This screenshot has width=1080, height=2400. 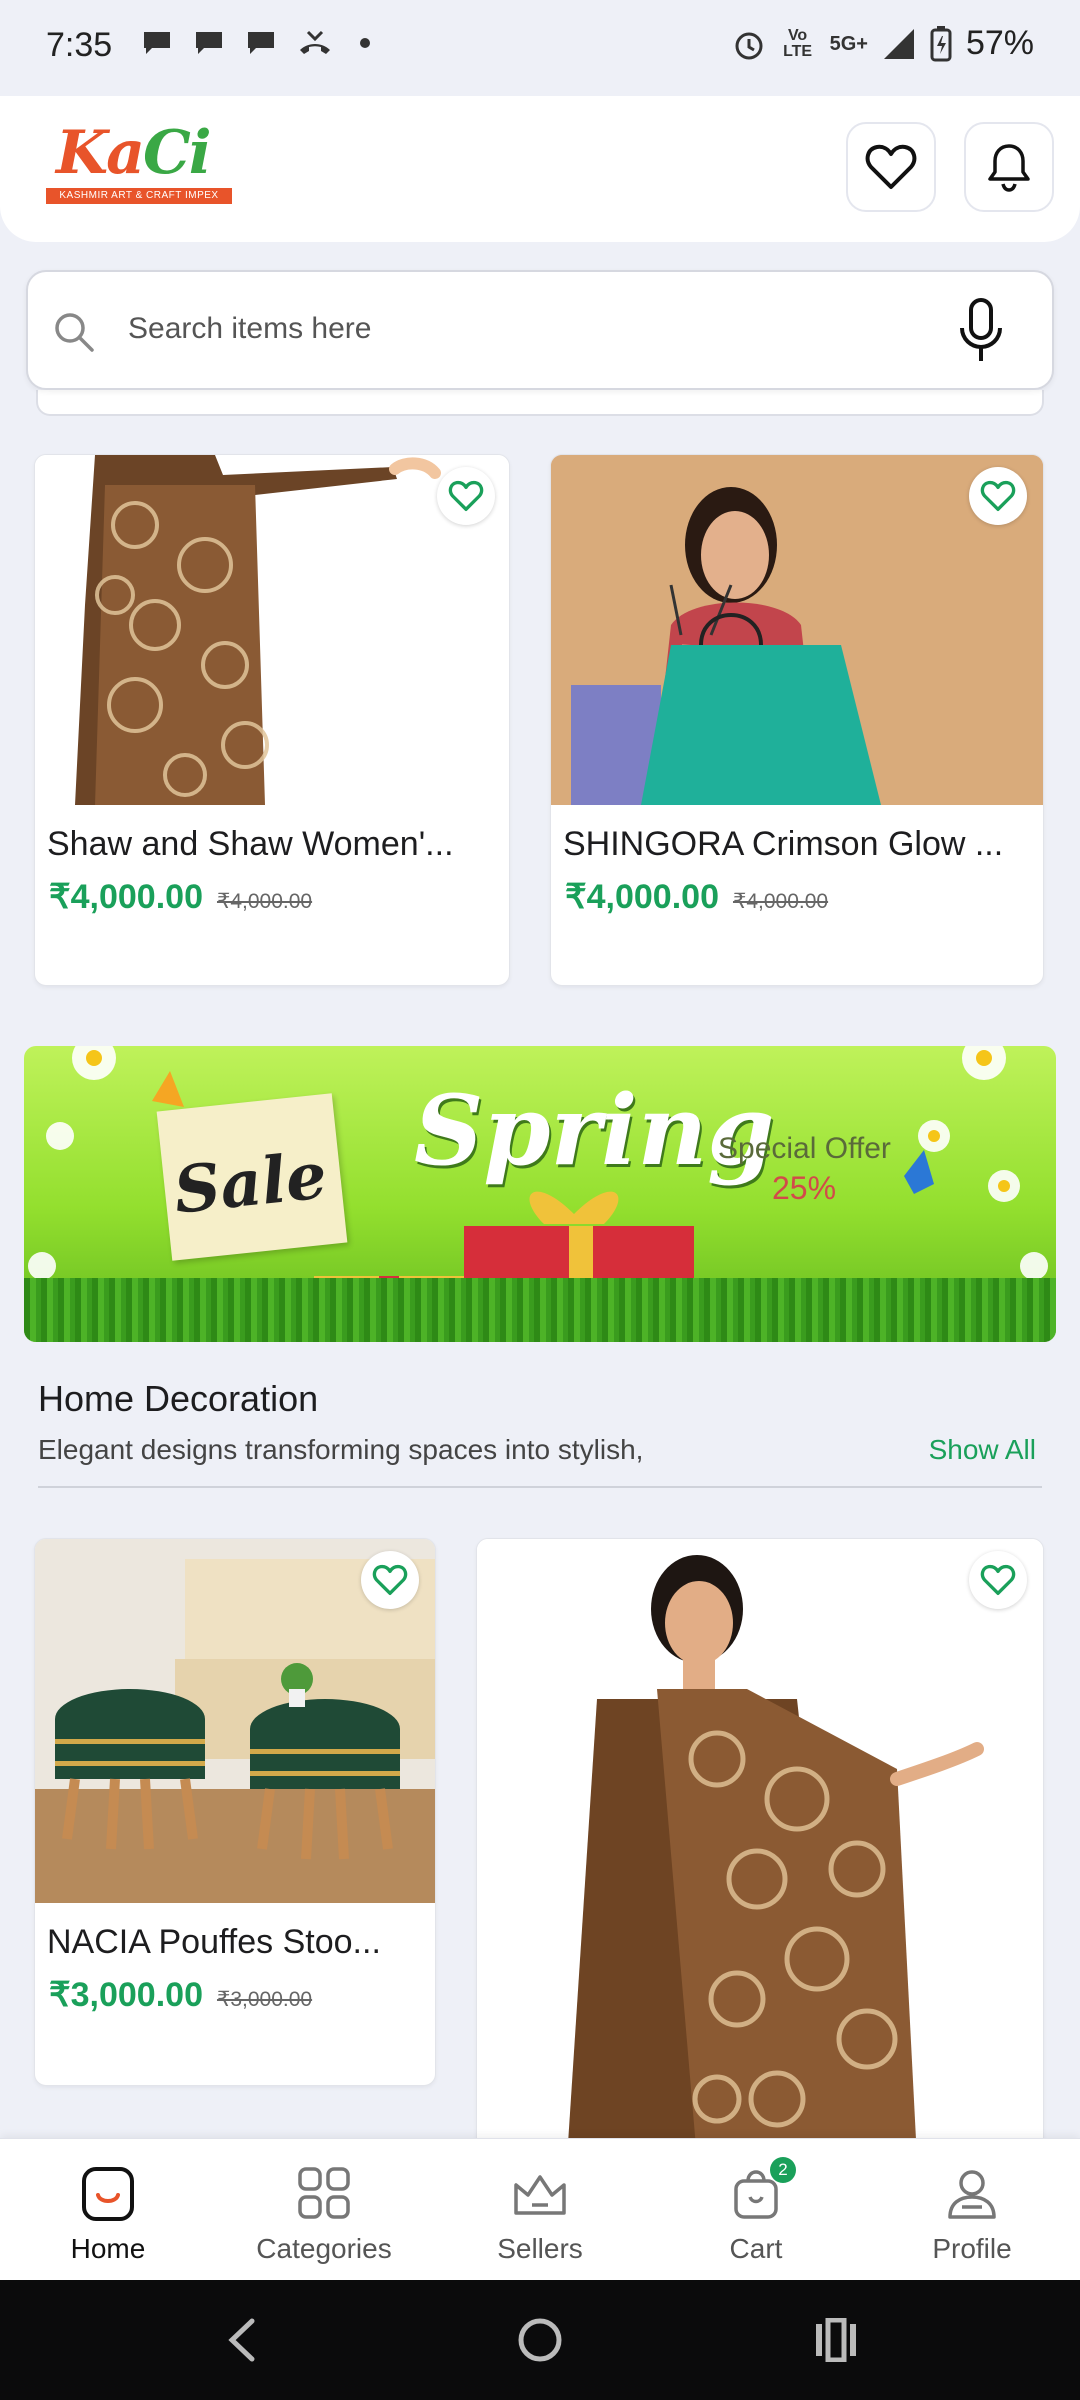 I want to click on nav-categories-label: Categories, so click(x=324, y=2248).